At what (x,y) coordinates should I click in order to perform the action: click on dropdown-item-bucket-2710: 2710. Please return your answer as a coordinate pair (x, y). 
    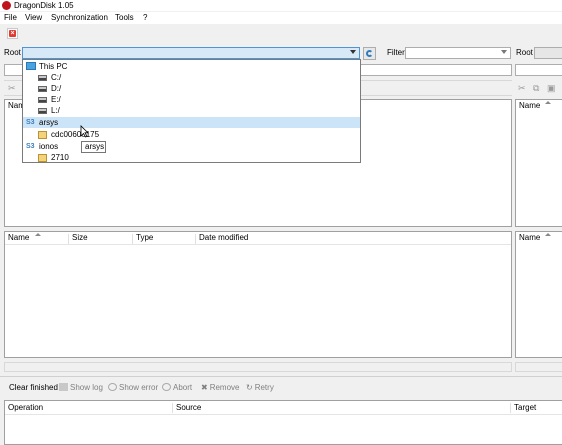
    Looking at the image, I should click on (191, 157).